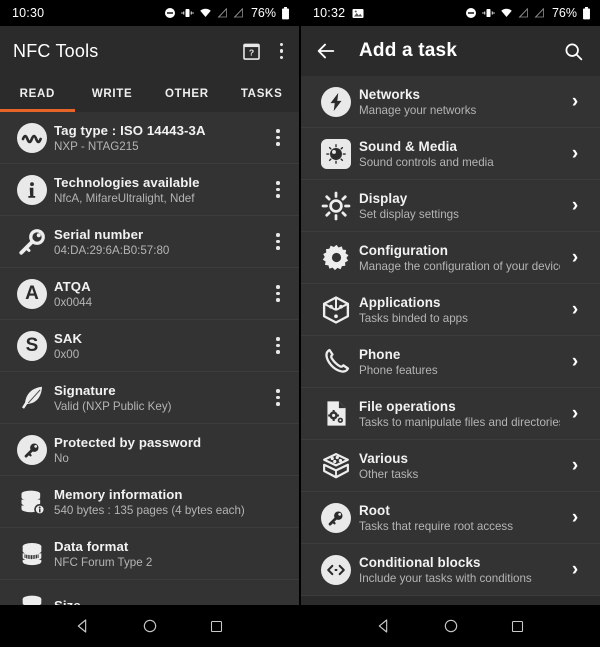 The width and height of the screenshot is (600, 647). What do you see at coordinates (408, 50) in the screenshot?
I see `page-title: Add a task` at bounding box center [408, 50].